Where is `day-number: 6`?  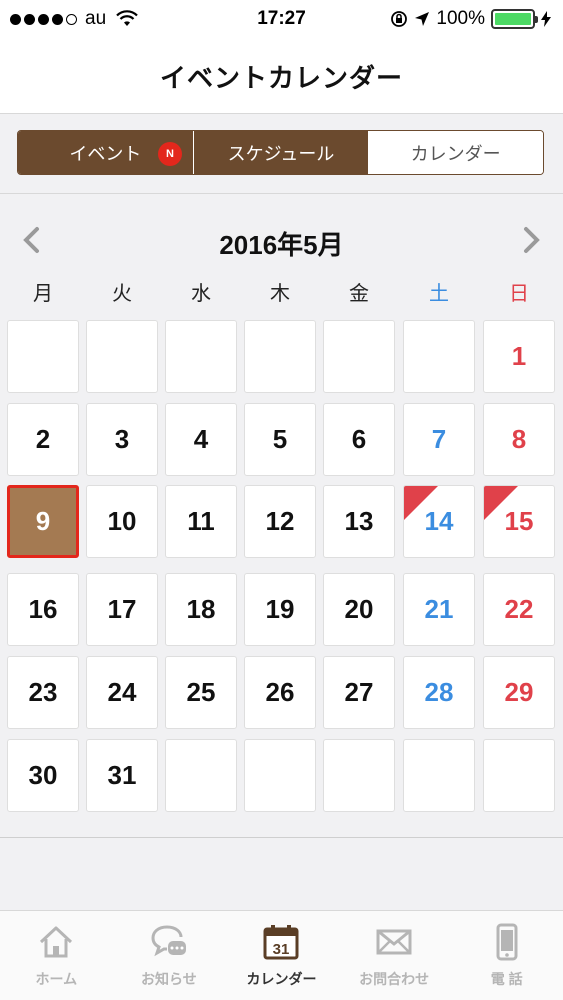 day-number: 6 is located at coordinates (359, 439).